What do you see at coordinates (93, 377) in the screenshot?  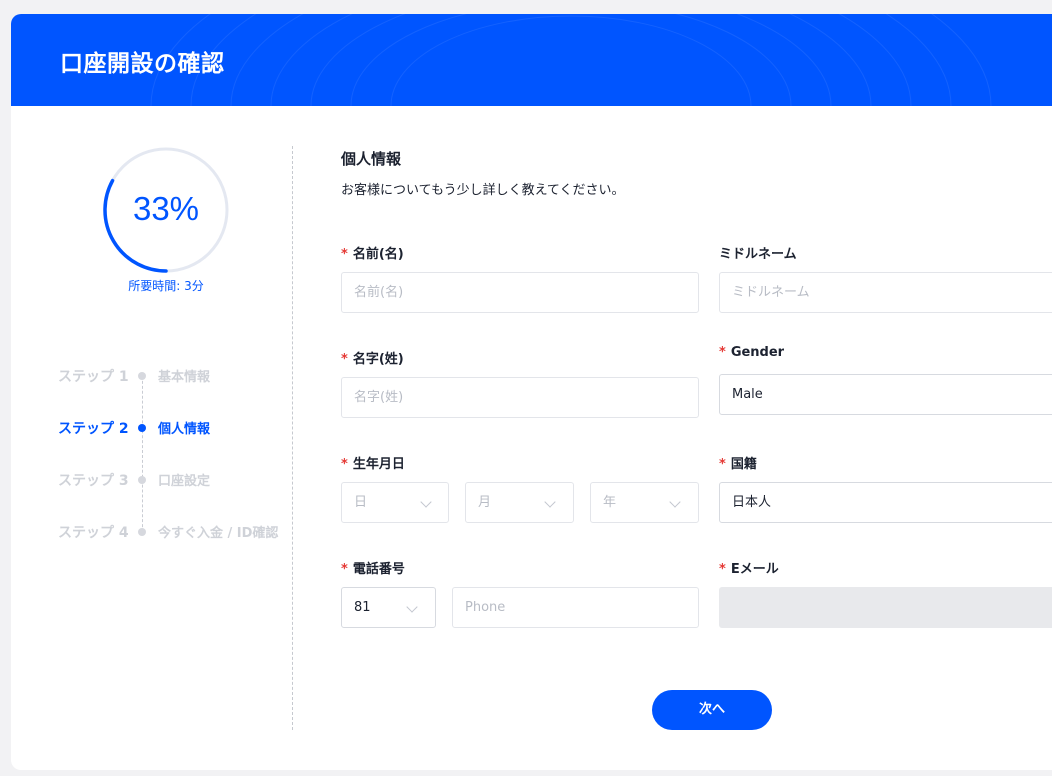 I see `step-number: ステップ 1` at bounding box center [93, 377].